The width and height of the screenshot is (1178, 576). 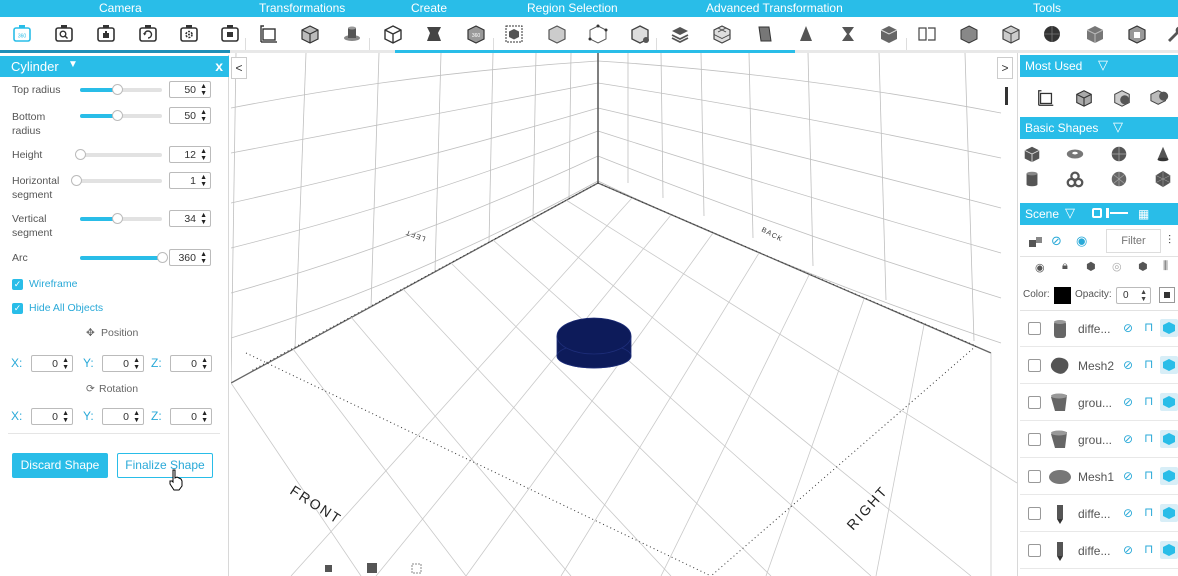 What do you see at coordinates (1084, 98) in the screenshot?
I see `cube-icon` at bounding box center [1084, 98].